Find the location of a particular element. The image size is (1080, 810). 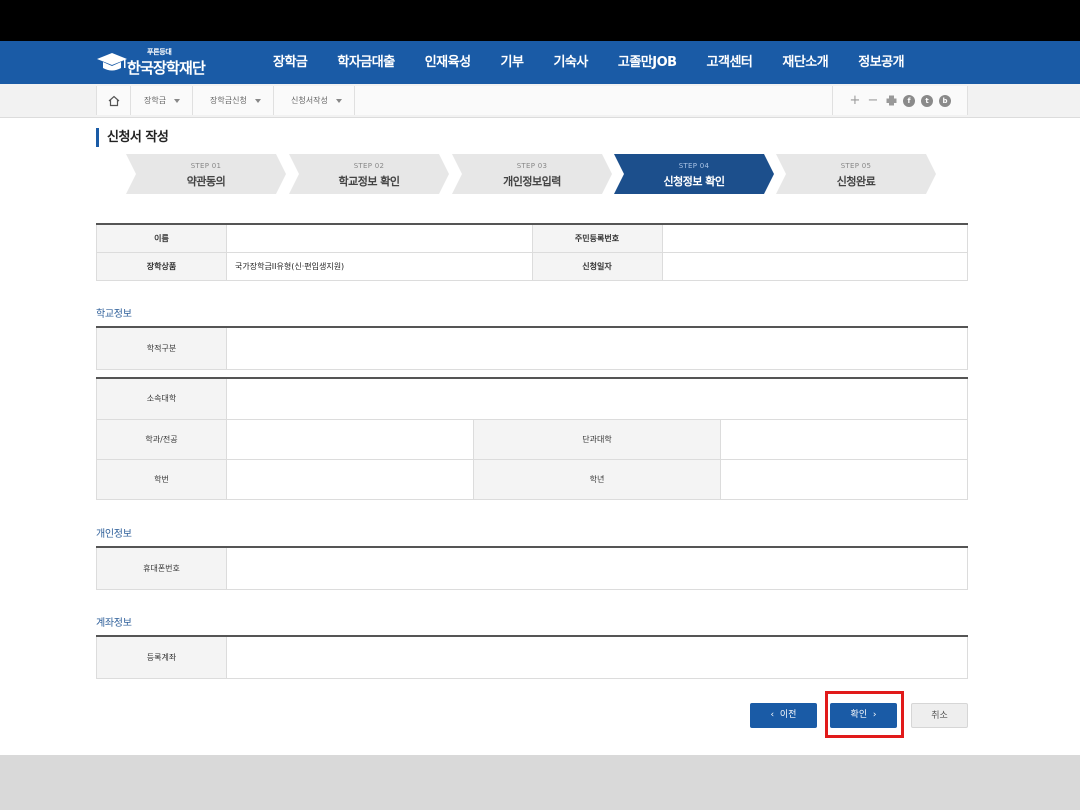

college-label: 단과대학 is located at coordinates (597, 439).